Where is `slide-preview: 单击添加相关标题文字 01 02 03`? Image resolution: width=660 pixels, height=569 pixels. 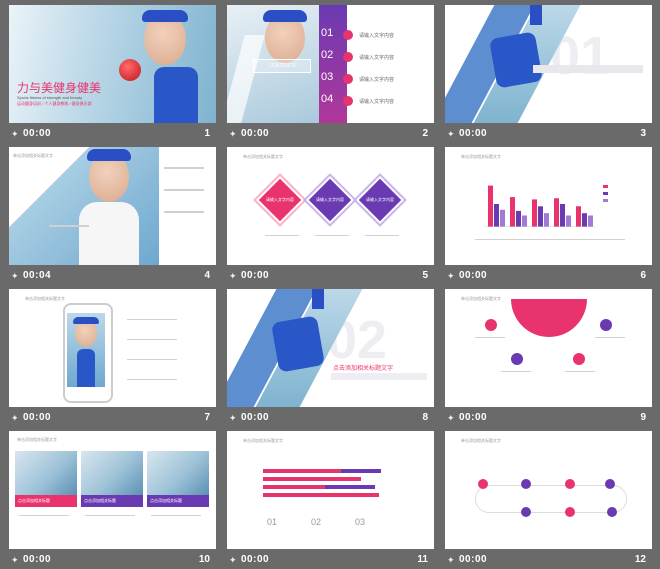
slide-preview: 单击添加相关标题文字 01 02 03 is located at coordinates (330, 490).